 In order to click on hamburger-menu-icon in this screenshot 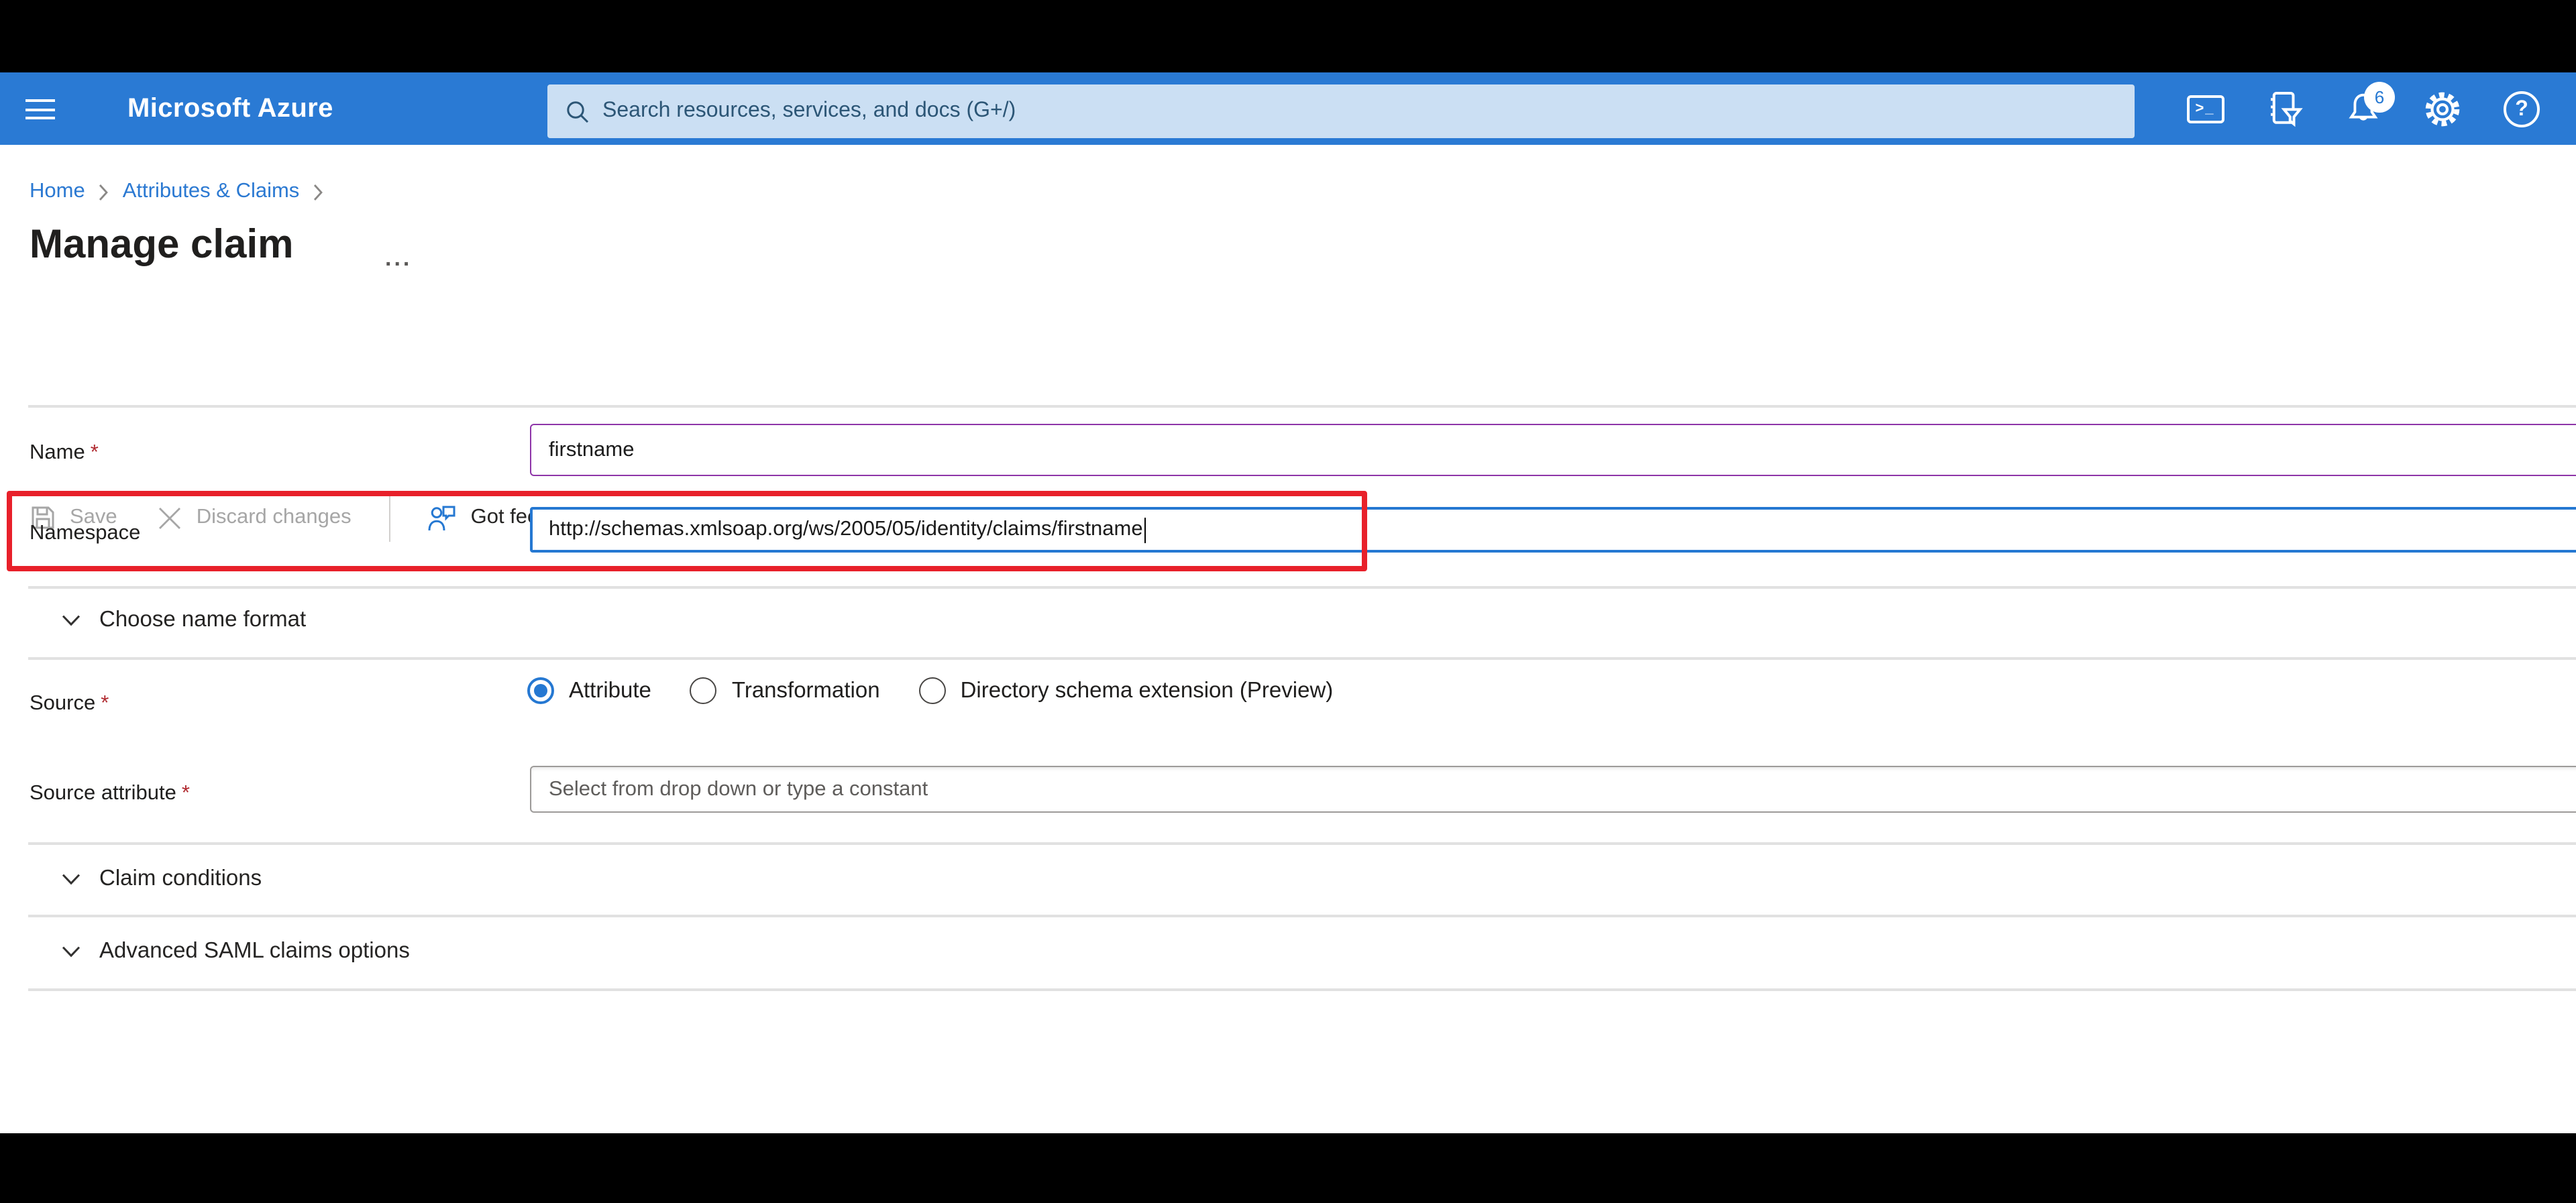, I will do `click(40, 109)`.